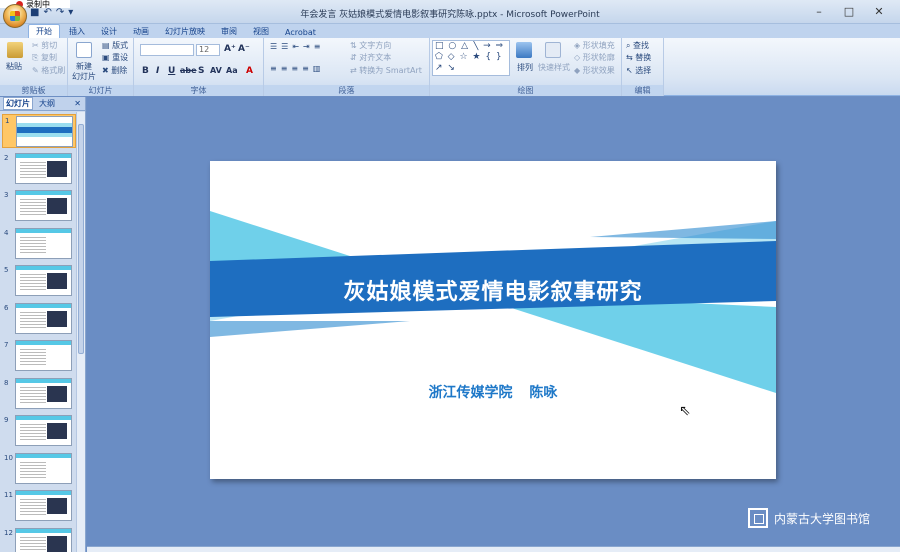 The image size is (900, 552). I want to click on char-spacing-button: AV, so click(216, 70).